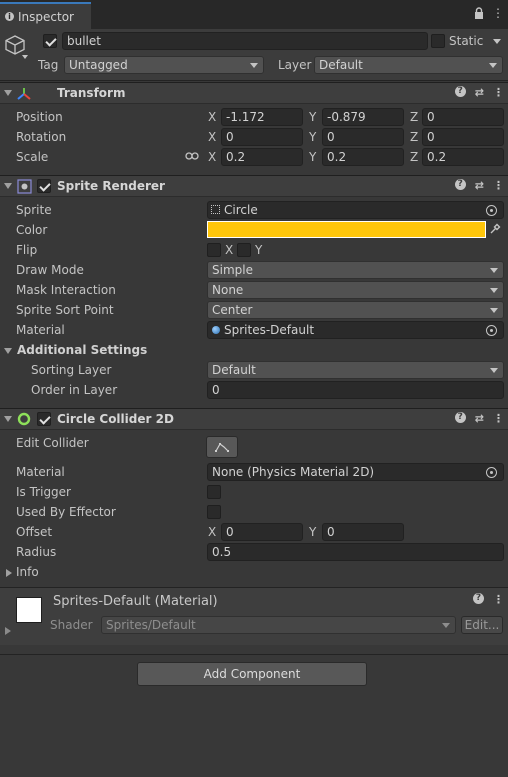 Image resolution: width=508 pixels, height=777 pixels. What do you see at coordinates (262, 532) in the screenshot?
I see `offset-x-field: 0` at bounding box center [262, 532].